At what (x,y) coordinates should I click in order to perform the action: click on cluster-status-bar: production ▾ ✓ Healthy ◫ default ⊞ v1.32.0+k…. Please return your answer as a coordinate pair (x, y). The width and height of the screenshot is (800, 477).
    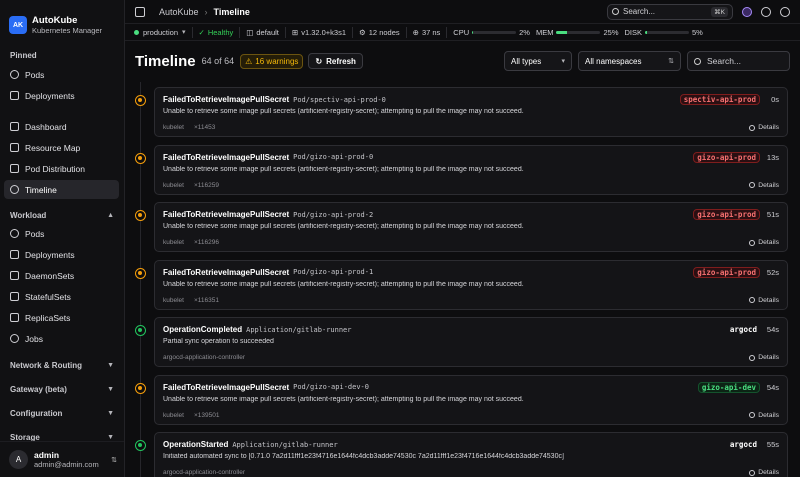
    Looking at the image, I should click on (462, 32).